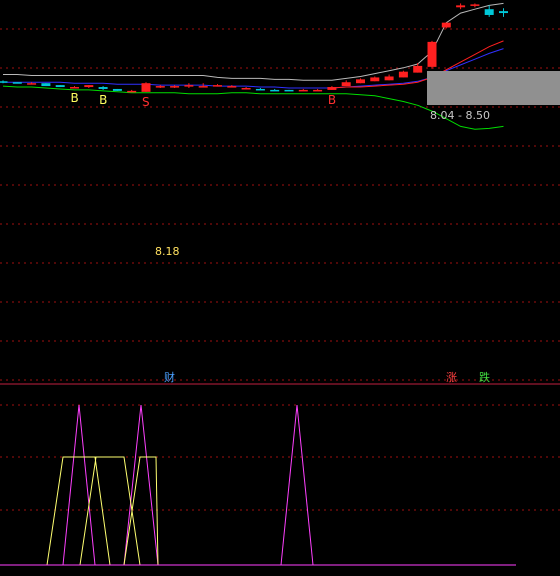  What do you see at coordinates (484, 377) in the screenshot?
I see `die-label: 跌` at bounding box center [484, 377].